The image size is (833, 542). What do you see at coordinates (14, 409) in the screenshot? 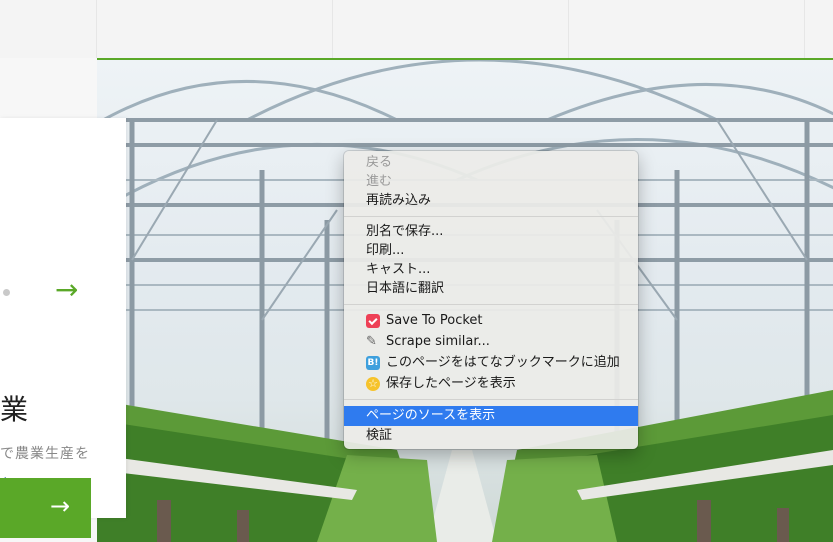
I see `card-heading: 業` at bounding box center [14, 409].